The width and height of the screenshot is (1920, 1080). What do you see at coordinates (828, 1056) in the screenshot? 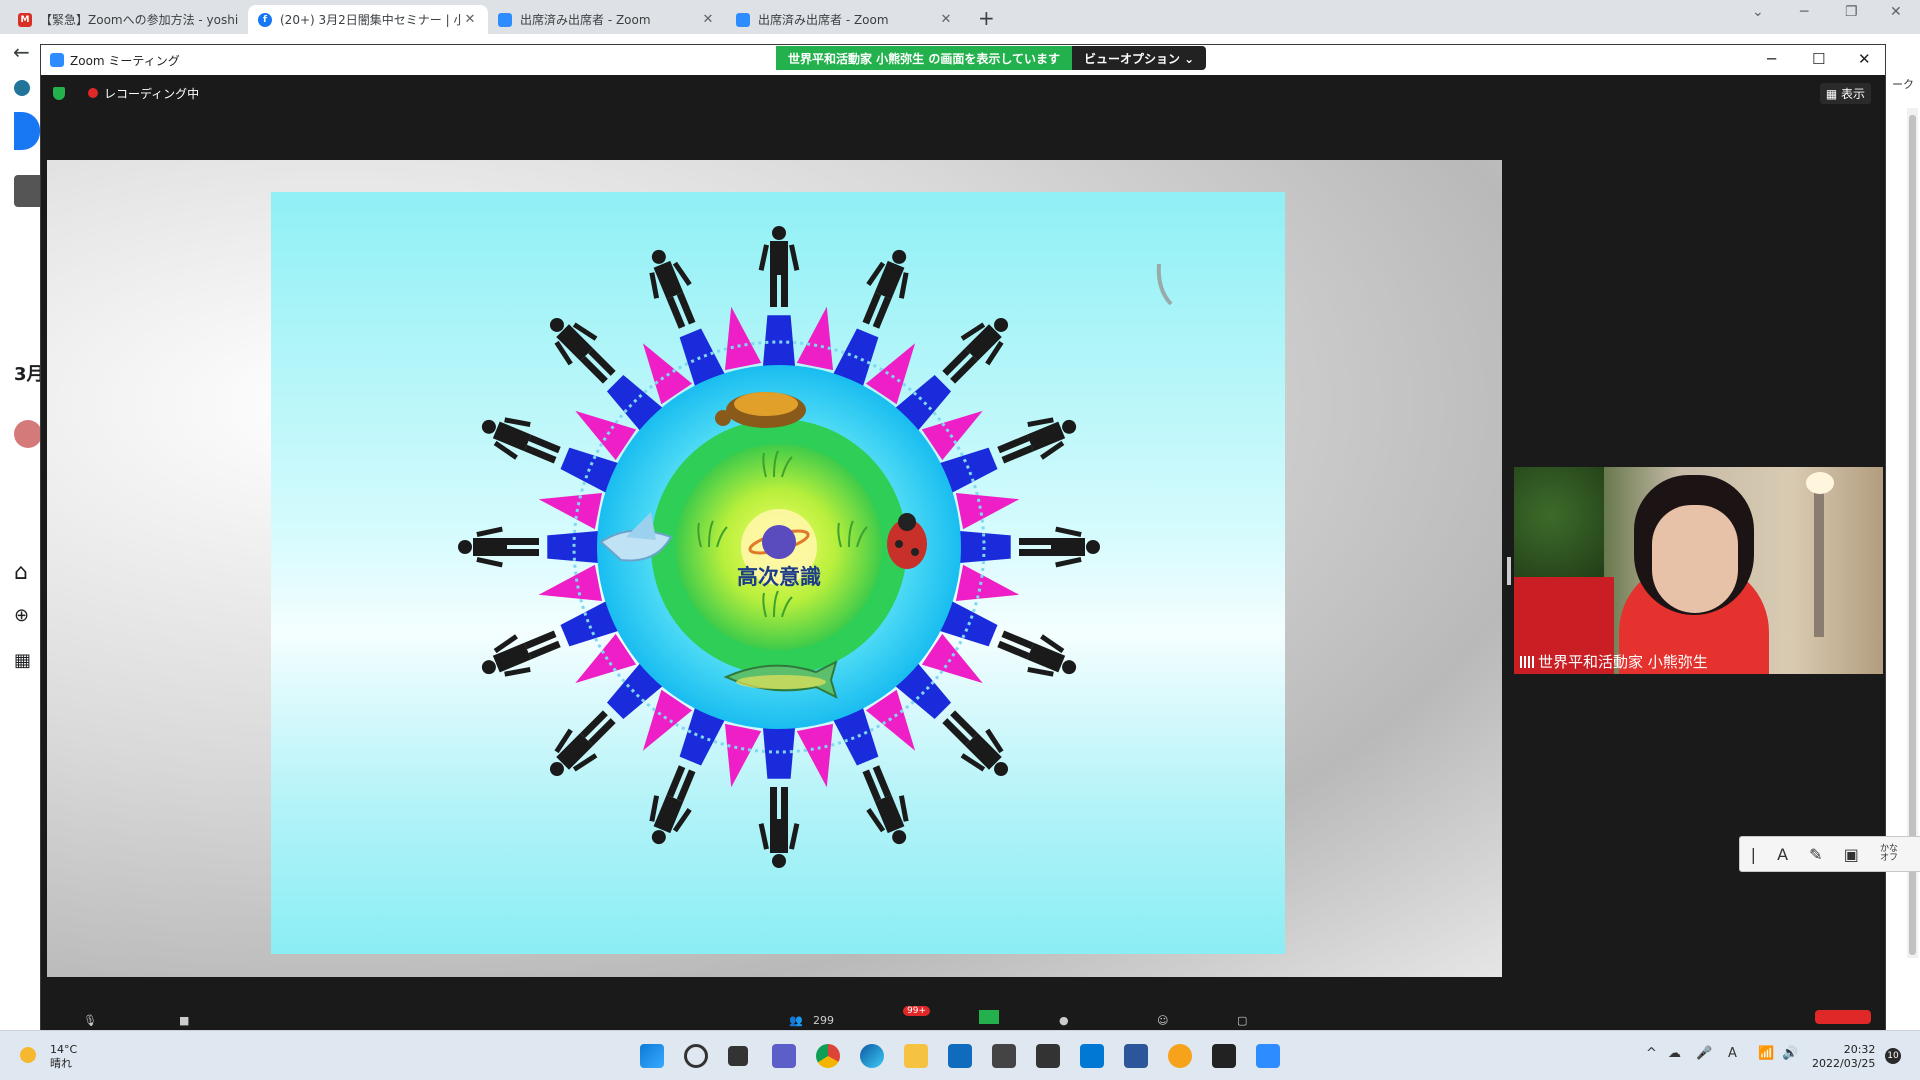
I see `chrome-icon` at bounding box center [828, 1056].